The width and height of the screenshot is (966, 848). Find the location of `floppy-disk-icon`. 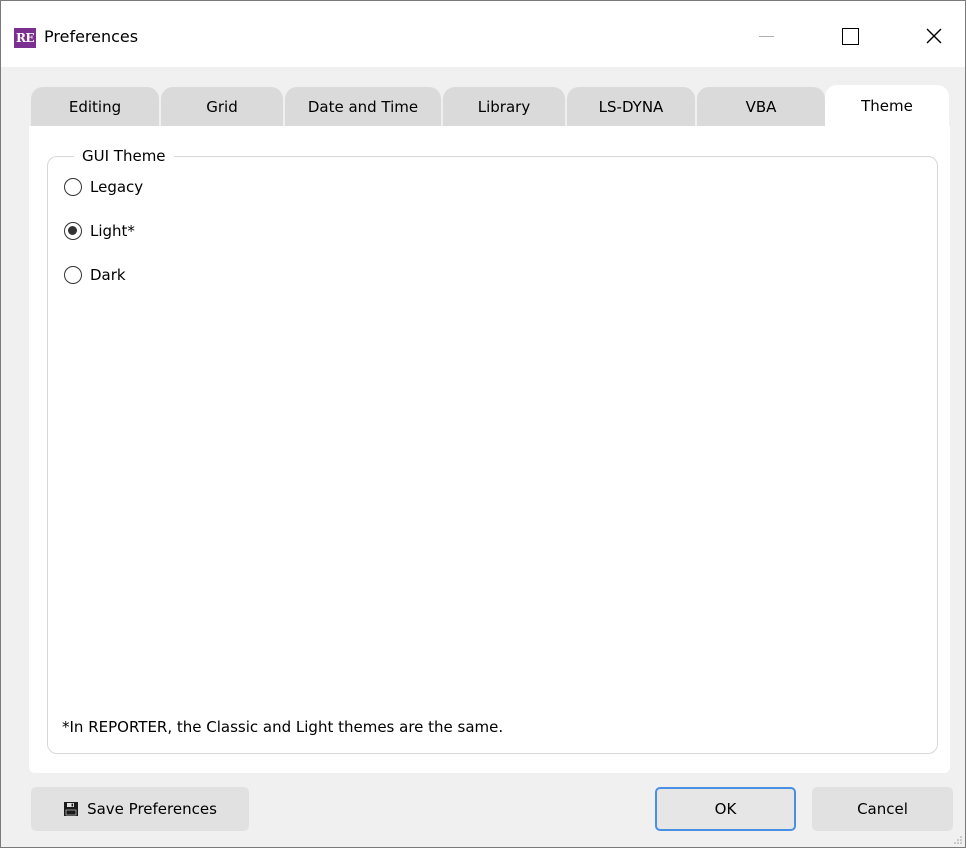

floppy-disk-icon is located at coordinates (71, 809).